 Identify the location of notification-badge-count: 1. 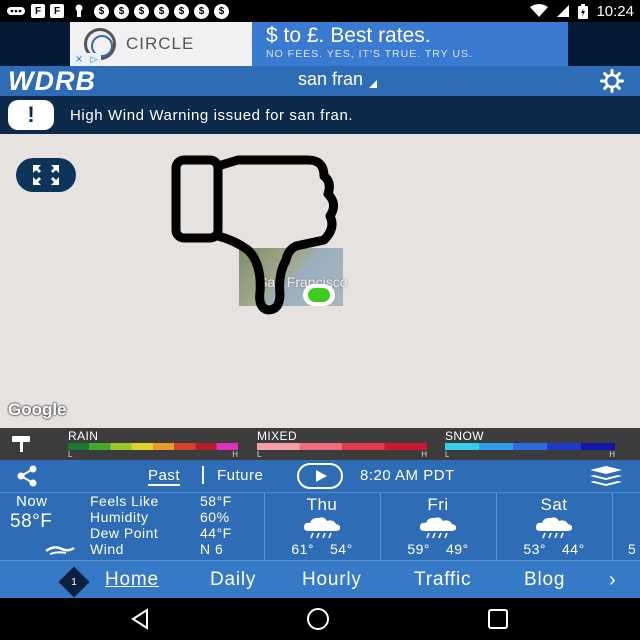
(74, 582).